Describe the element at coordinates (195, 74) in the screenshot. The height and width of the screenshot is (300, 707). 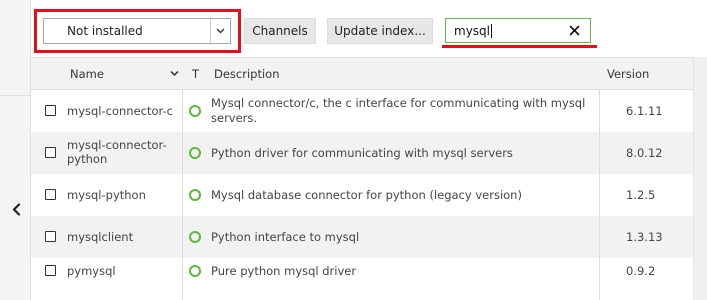
I see `column-header-type: T` at that location.